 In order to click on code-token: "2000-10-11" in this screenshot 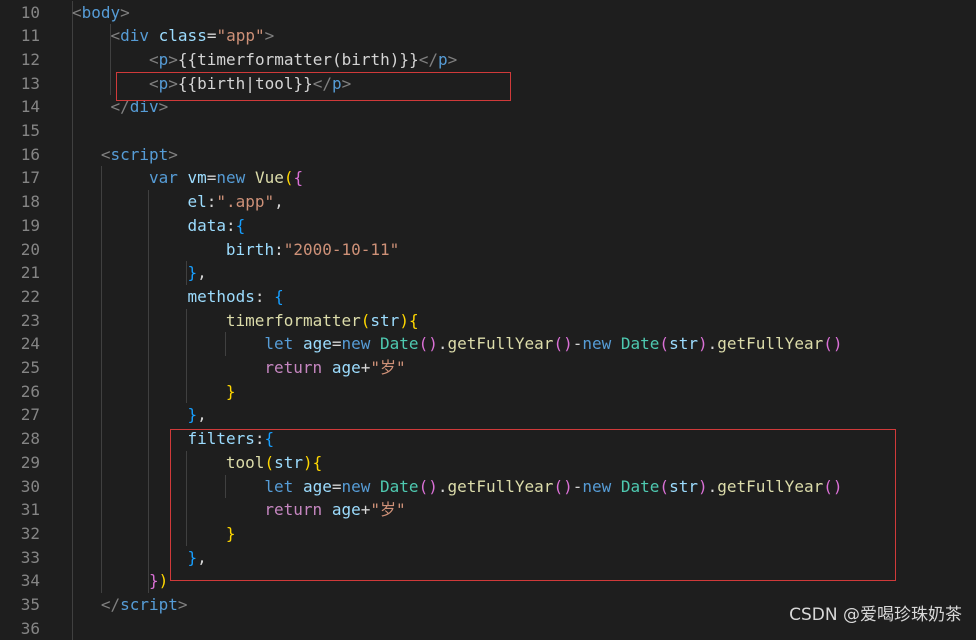, I will do `click(342, 249)`.